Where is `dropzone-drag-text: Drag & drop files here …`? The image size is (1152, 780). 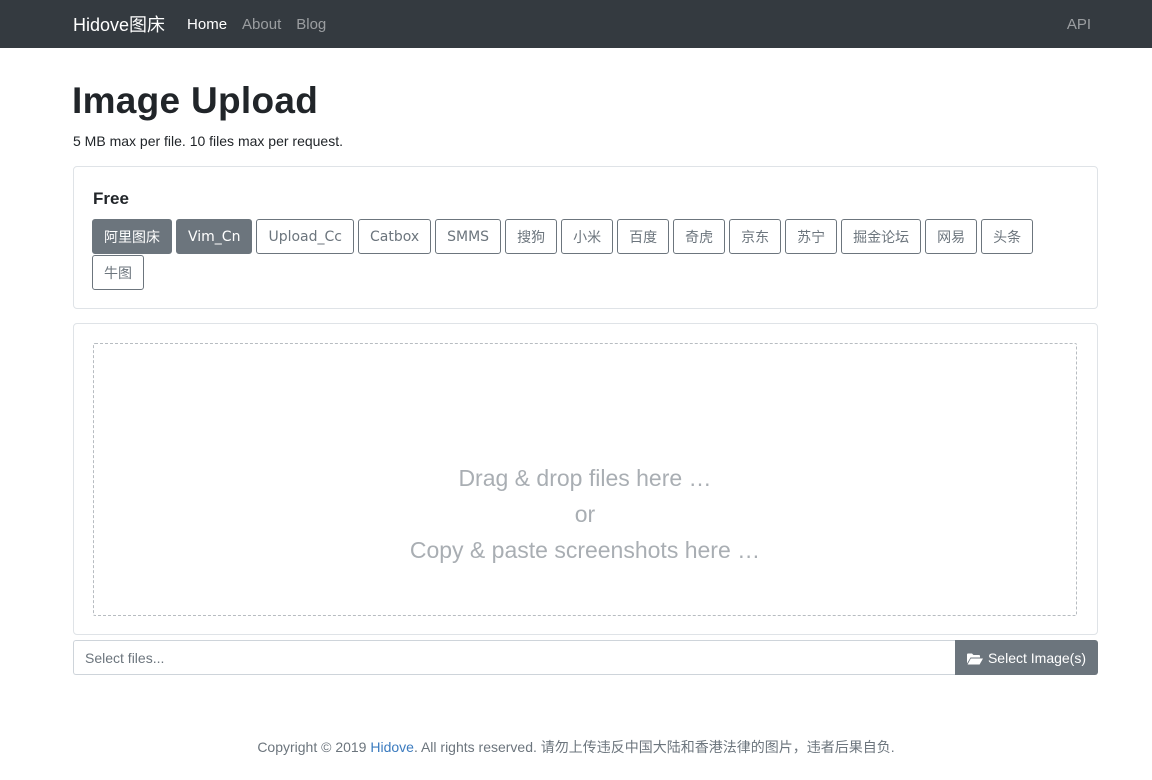 dropzone-drag-text: Drag & drop files here … is located at coordinates (585, 477).